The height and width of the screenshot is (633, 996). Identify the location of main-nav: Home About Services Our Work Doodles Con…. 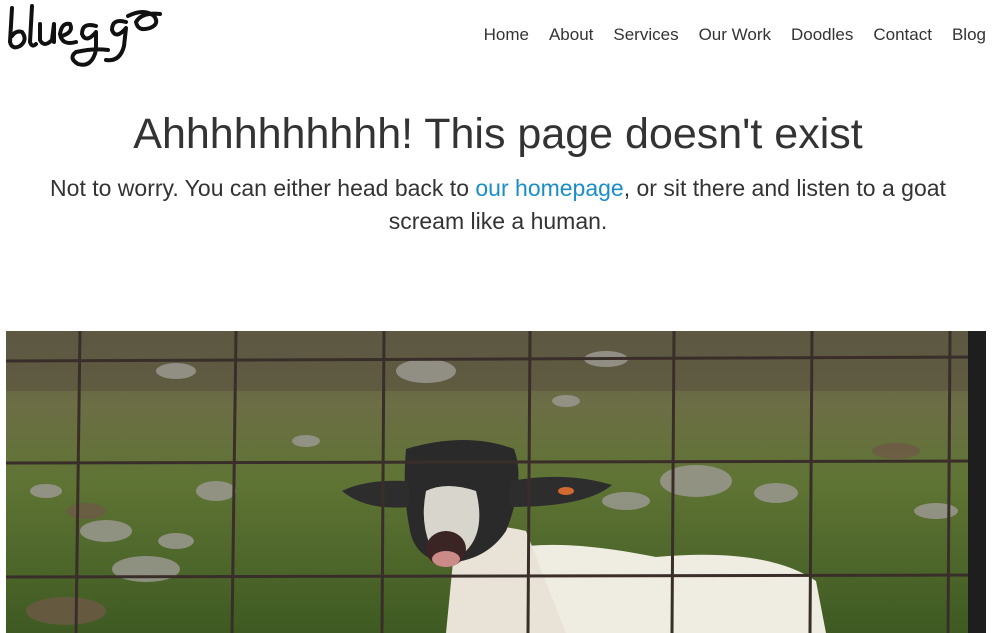
(730, 35).